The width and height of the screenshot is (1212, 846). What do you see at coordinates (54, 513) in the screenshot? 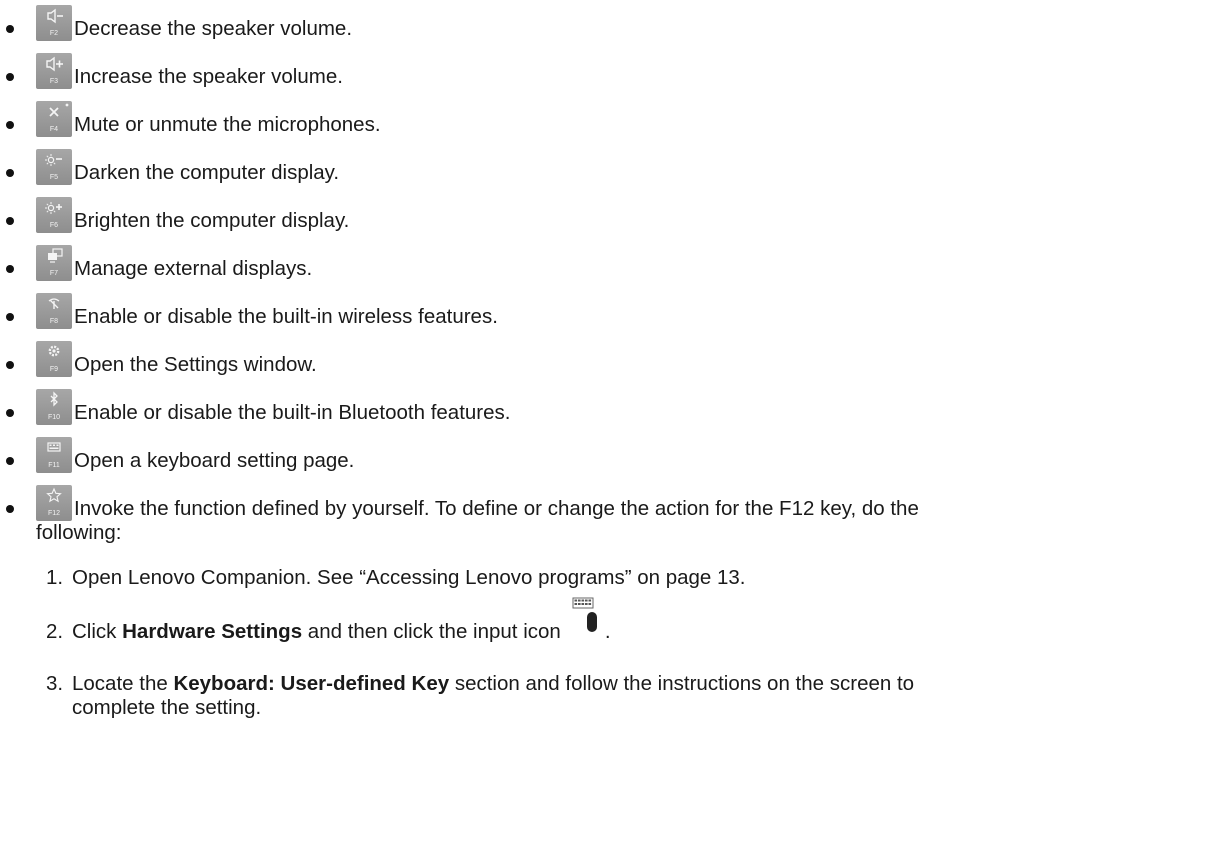
I see `key-label: F12` at bounding box center [54, 513].